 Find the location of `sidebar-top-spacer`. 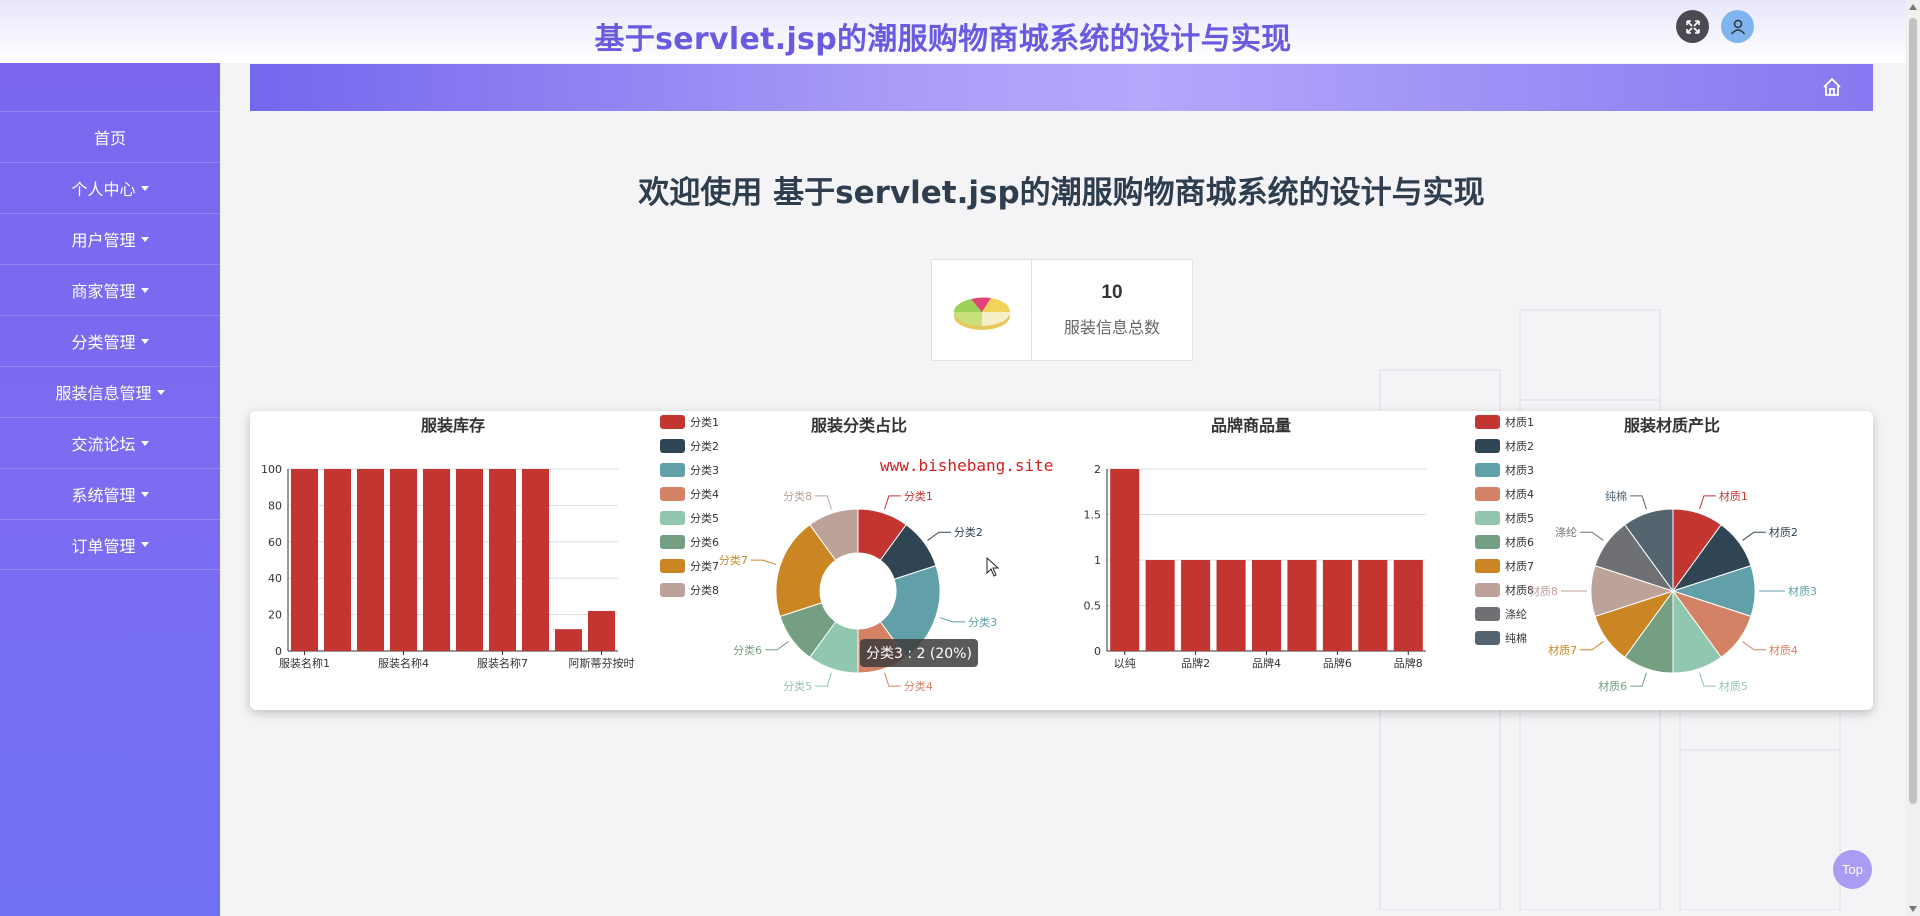

sidebar-top-spacer is located at coordinates (110, 87).